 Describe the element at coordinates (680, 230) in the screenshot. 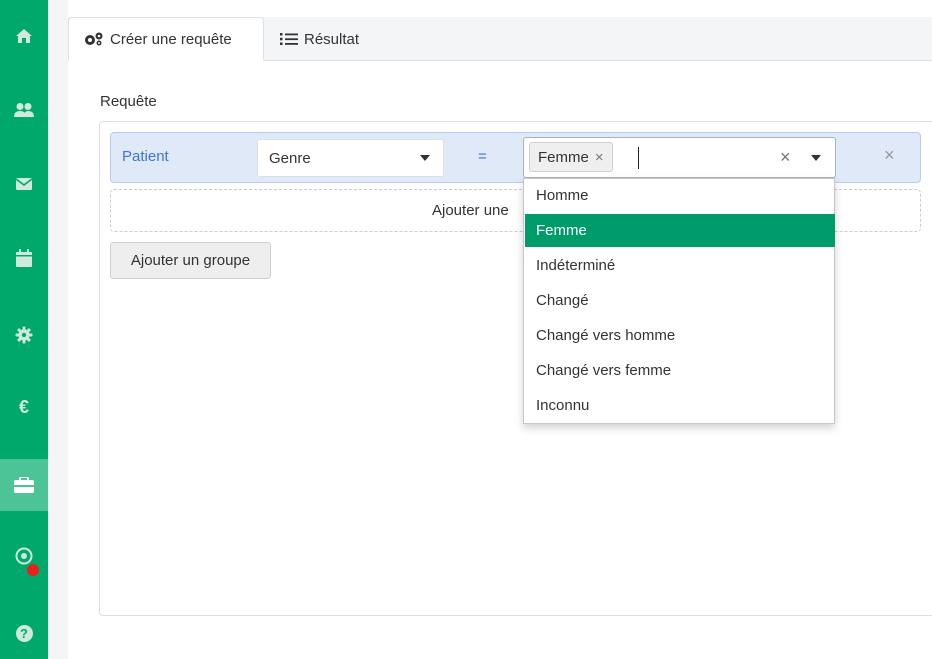

I see `dropdown-option-femme: Femme` at that location.